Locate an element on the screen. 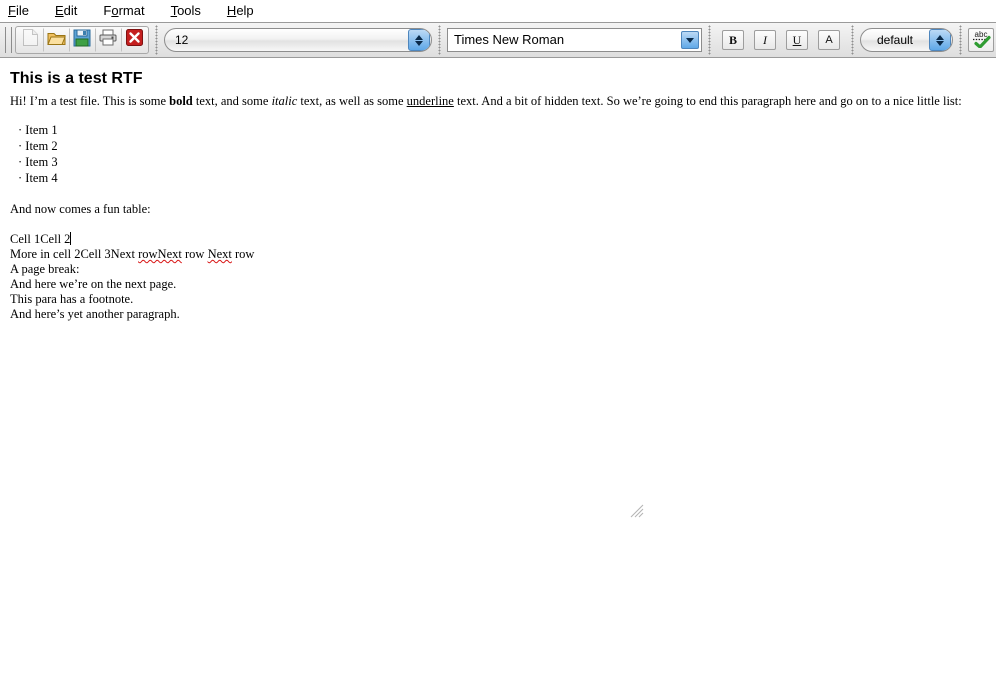 This screenshot has height=692, width=996. spellcheck-abc-check-icon: abc is located at coordinates (981, 40).